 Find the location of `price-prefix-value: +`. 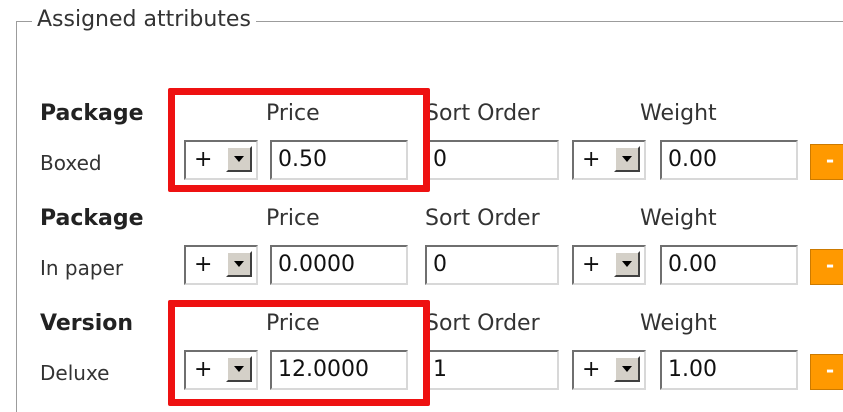

price-prefix-value: + is located at coordinates (203, 264).